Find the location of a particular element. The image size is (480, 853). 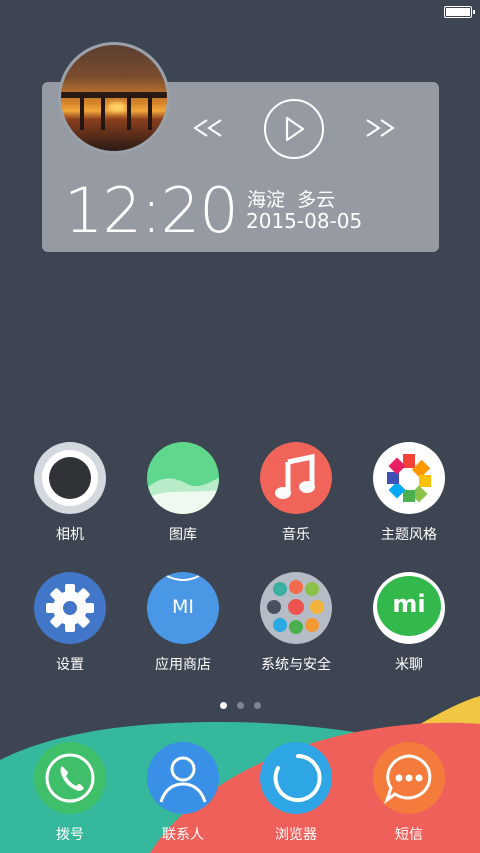

app-label: 短信 is located at coordinates (409, 835).